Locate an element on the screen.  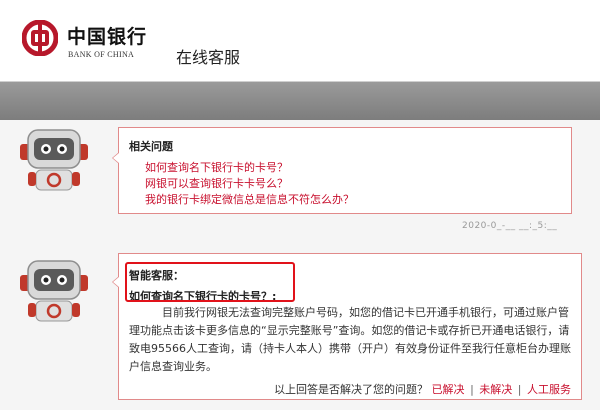
feedback-row: 以上回答是否解决了您的问题？ 已解决 | 未解决 | 人工服务 is located at coordinates (422, 389).